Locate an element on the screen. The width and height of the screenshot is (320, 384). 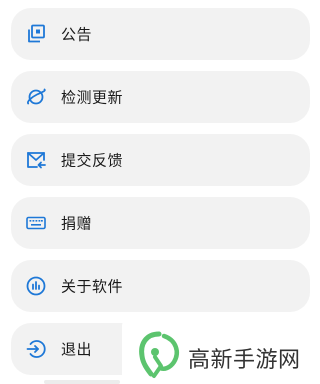
menu-item-label: 提交反馈 is located at coordinates (92, 160).